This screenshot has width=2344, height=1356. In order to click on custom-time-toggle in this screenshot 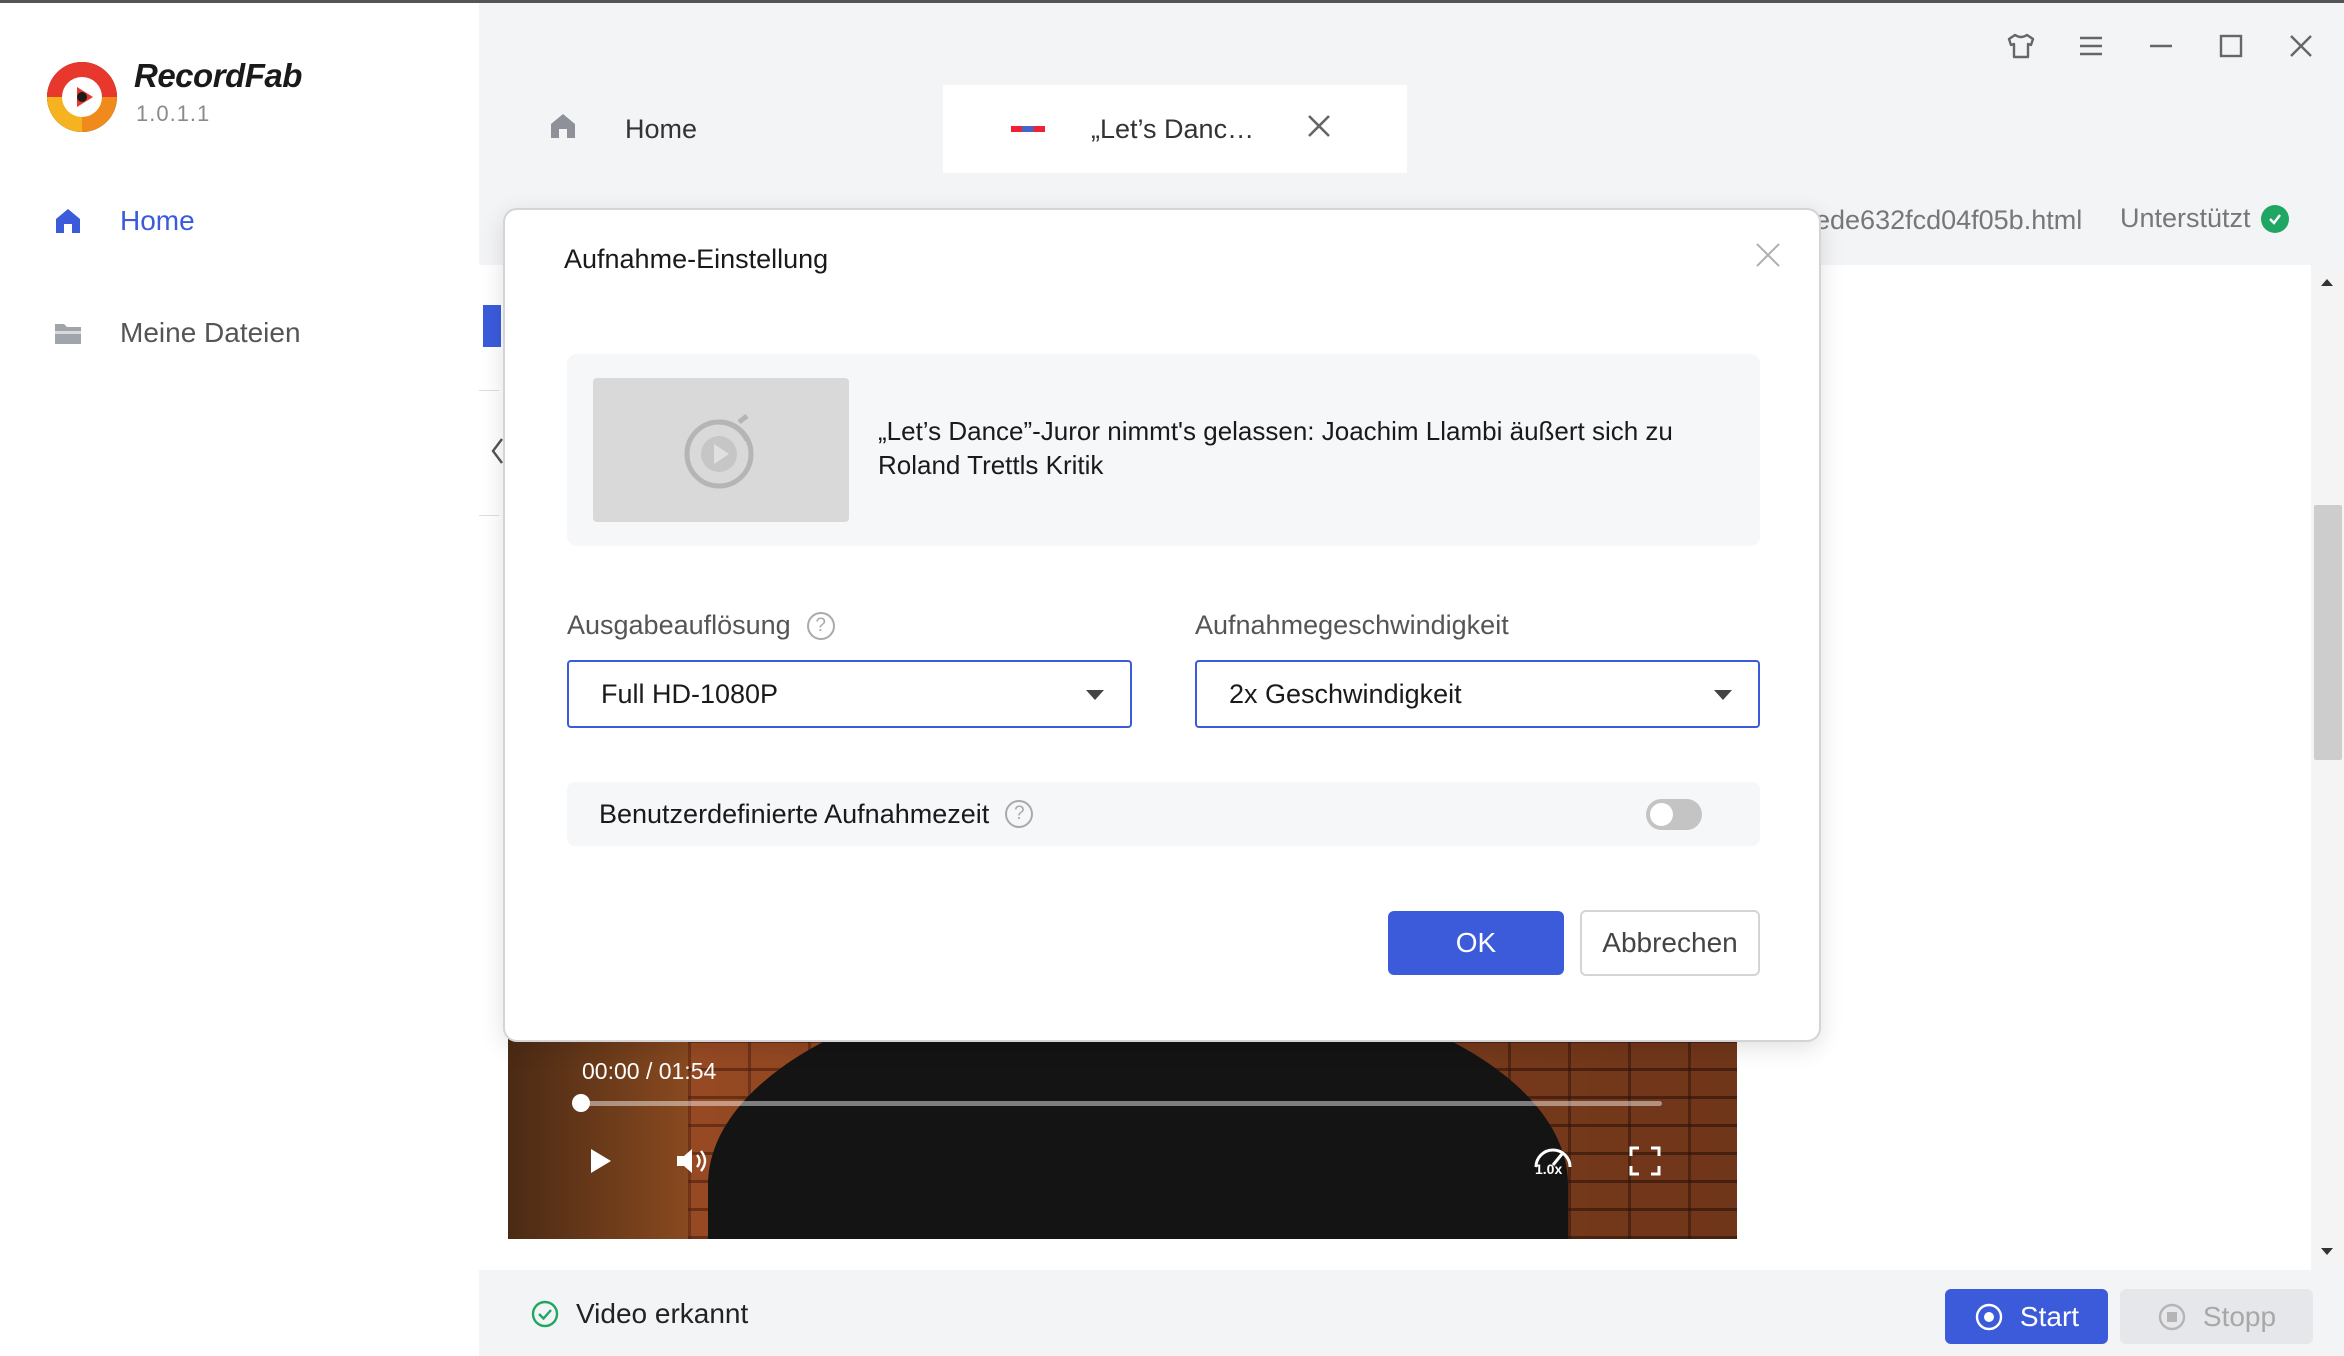, I will do `click(1674, 814)`.